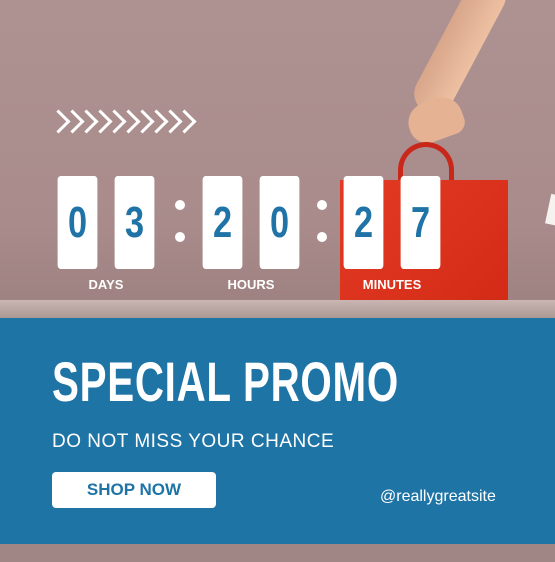 The height and width of the screenshot is (562, 555). Describe the element at coordinates (251, 284) in the screenshot. I see `unit-label-hours: HOURS` at that location.